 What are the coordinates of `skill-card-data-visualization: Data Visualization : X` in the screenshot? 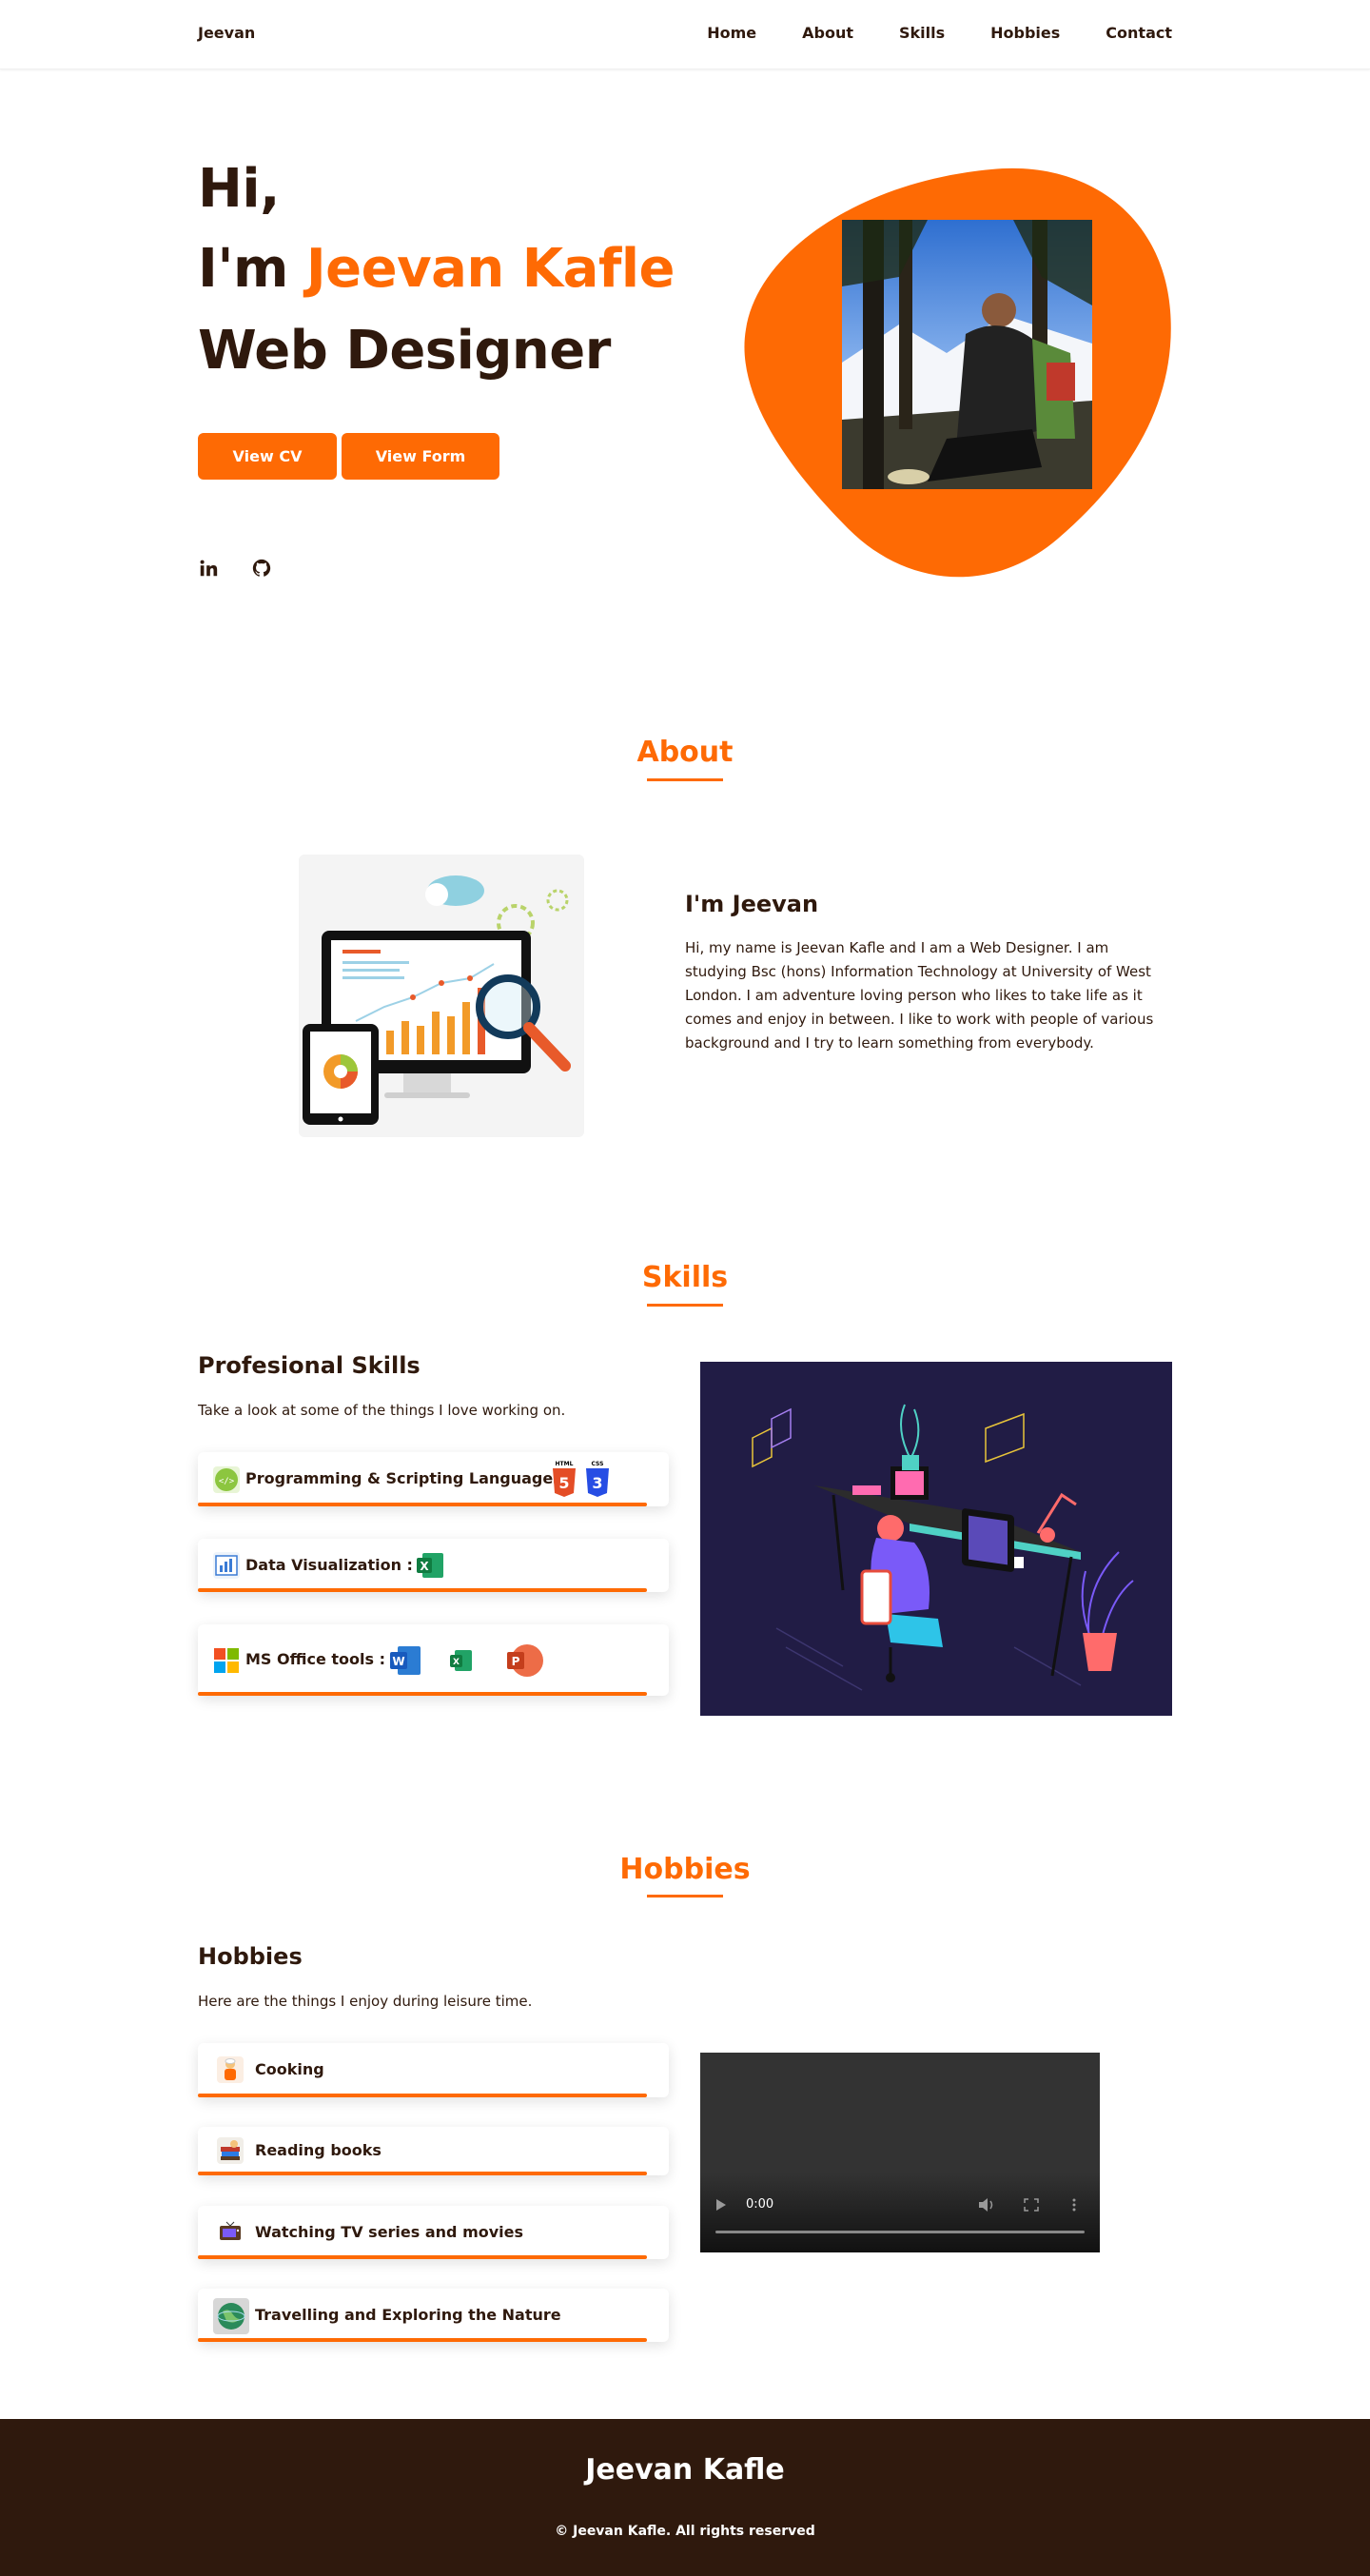 It's located at (433, 1565).